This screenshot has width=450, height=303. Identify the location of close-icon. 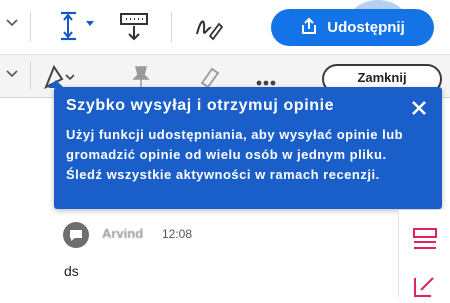
(419, 108).